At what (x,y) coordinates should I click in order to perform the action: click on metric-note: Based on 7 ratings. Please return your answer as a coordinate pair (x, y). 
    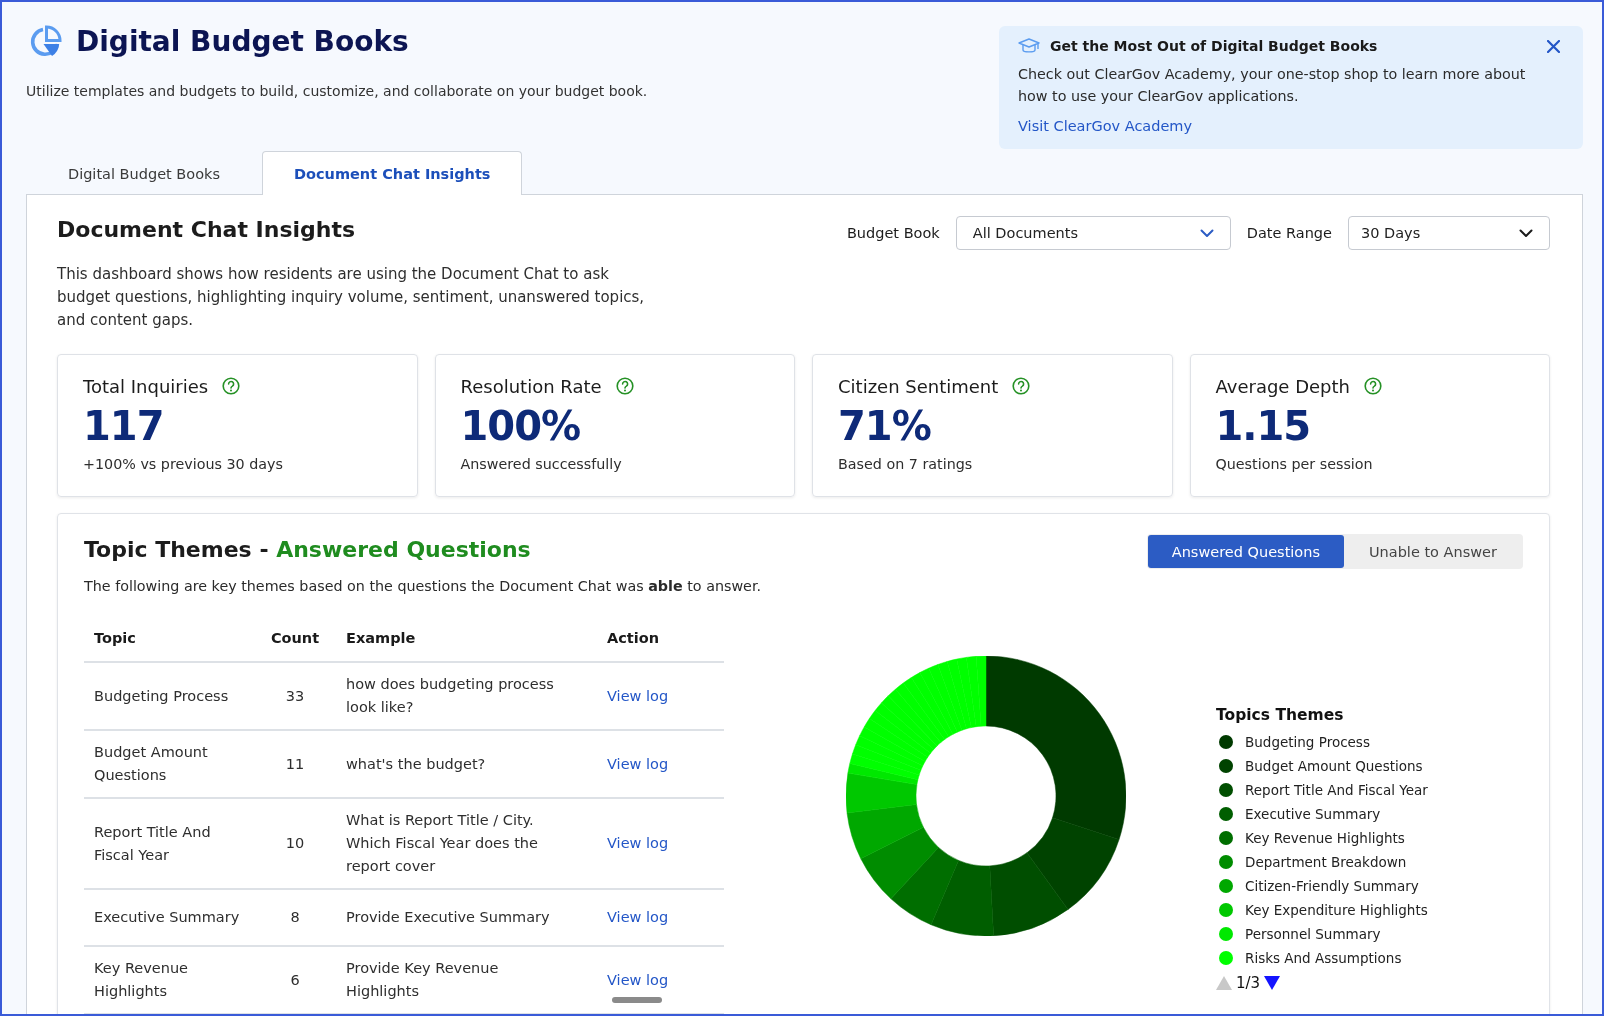
    Looking at the image, I should click on (906, 464).